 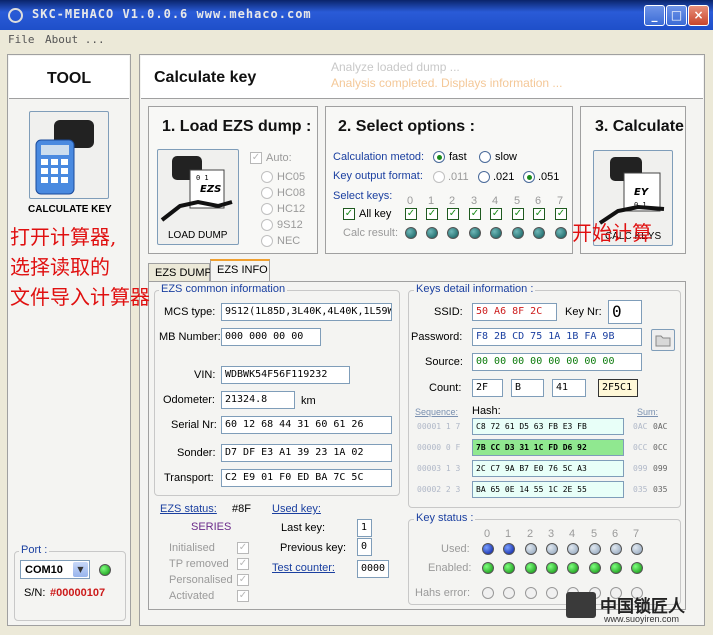 I want to click on last-key-field: 1, so click(x=364, y=528).